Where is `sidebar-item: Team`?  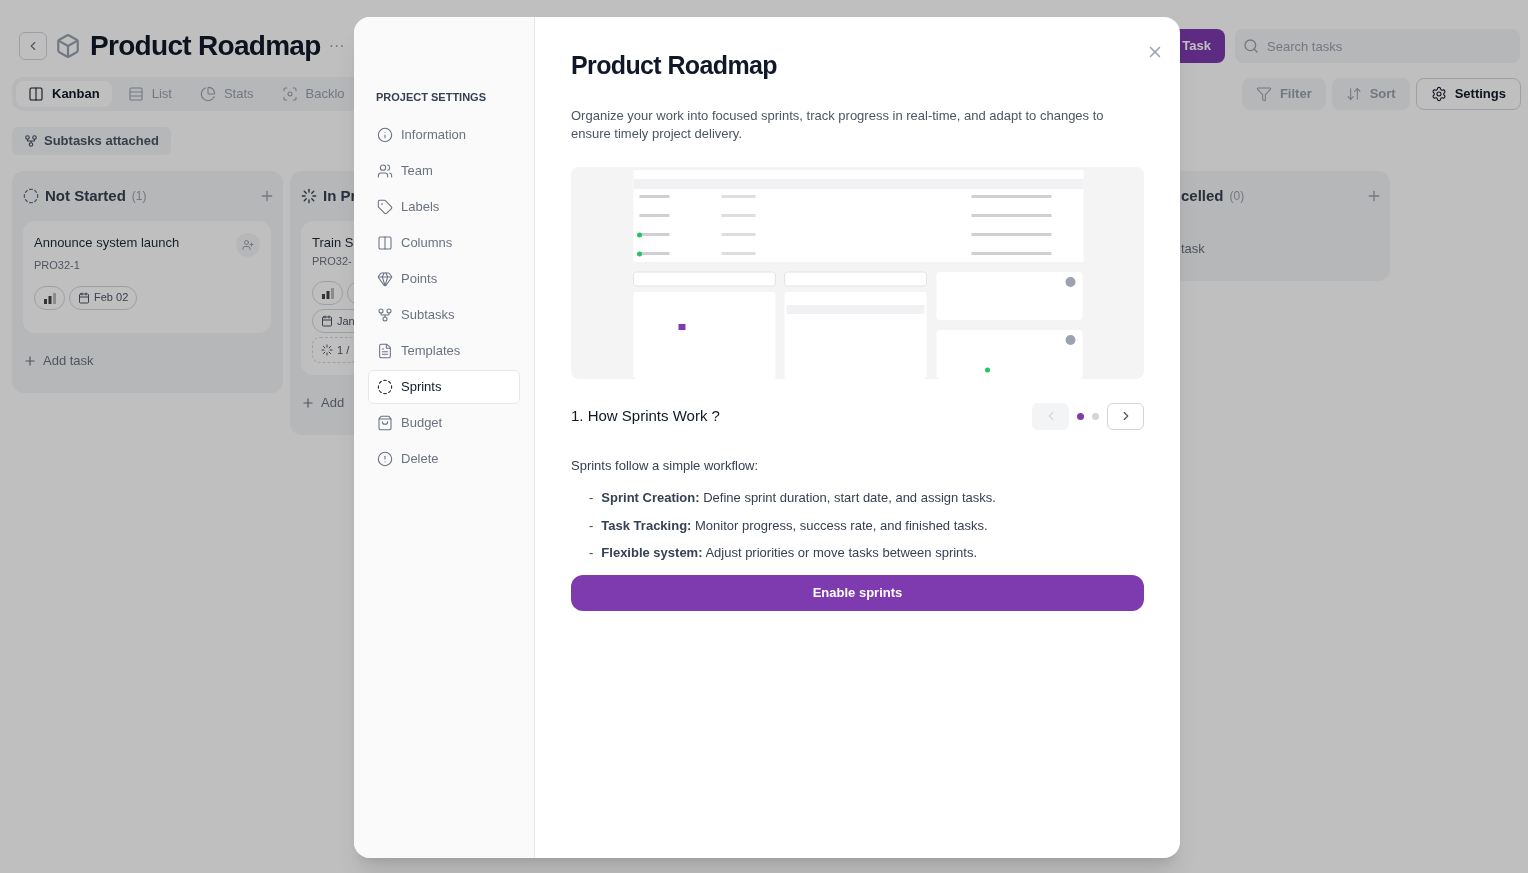
sidebar-item: Team is located at coordinates (444, 170).